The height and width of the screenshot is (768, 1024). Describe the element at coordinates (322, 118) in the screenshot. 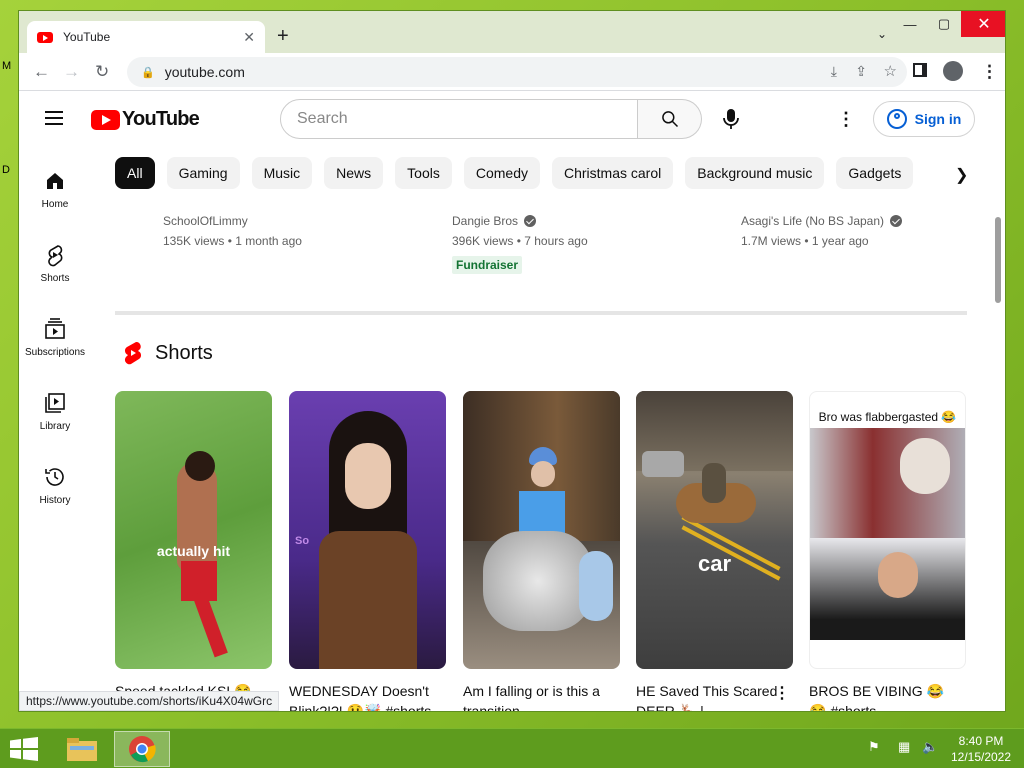

I see `search-placeholder: Search` at that location.